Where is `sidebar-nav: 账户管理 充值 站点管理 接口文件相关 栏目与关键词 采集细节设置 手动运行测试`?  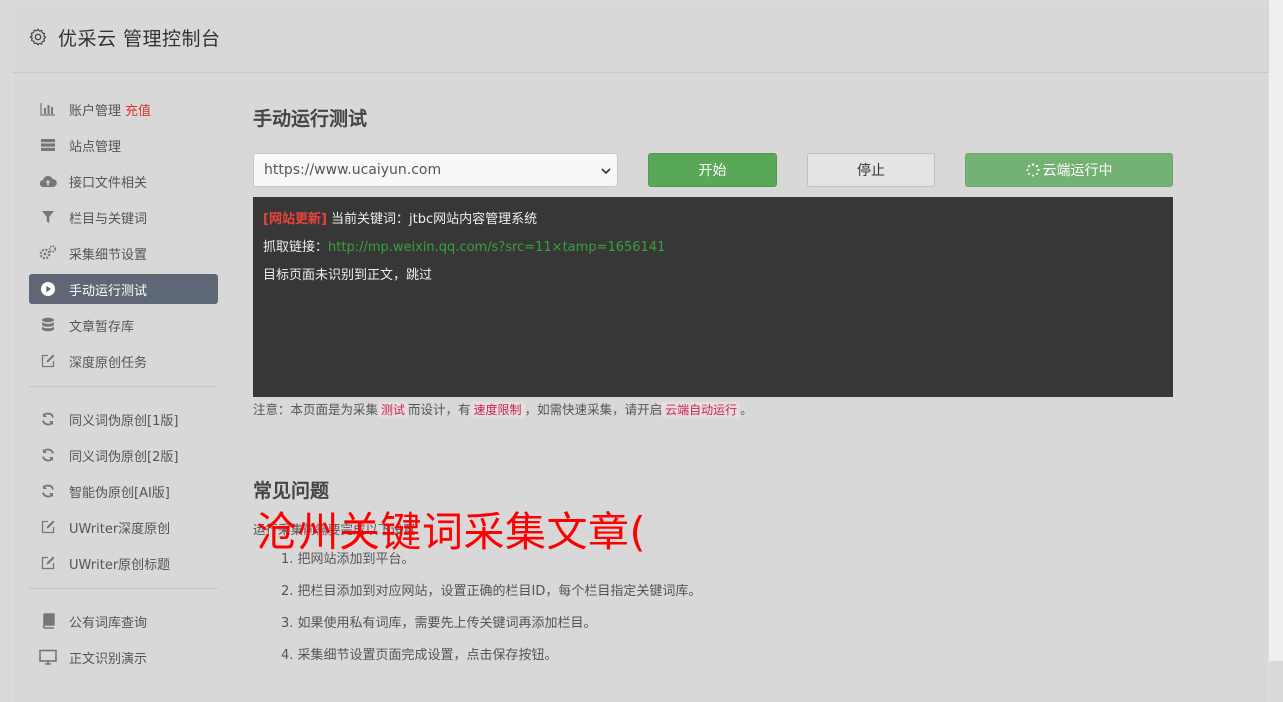 sidebar-nav: 账户管理 充值 站点管理 接口文件相关 栏目与关键词 采集细节设置 手动运行测试 is located at coordinates (123, 386).